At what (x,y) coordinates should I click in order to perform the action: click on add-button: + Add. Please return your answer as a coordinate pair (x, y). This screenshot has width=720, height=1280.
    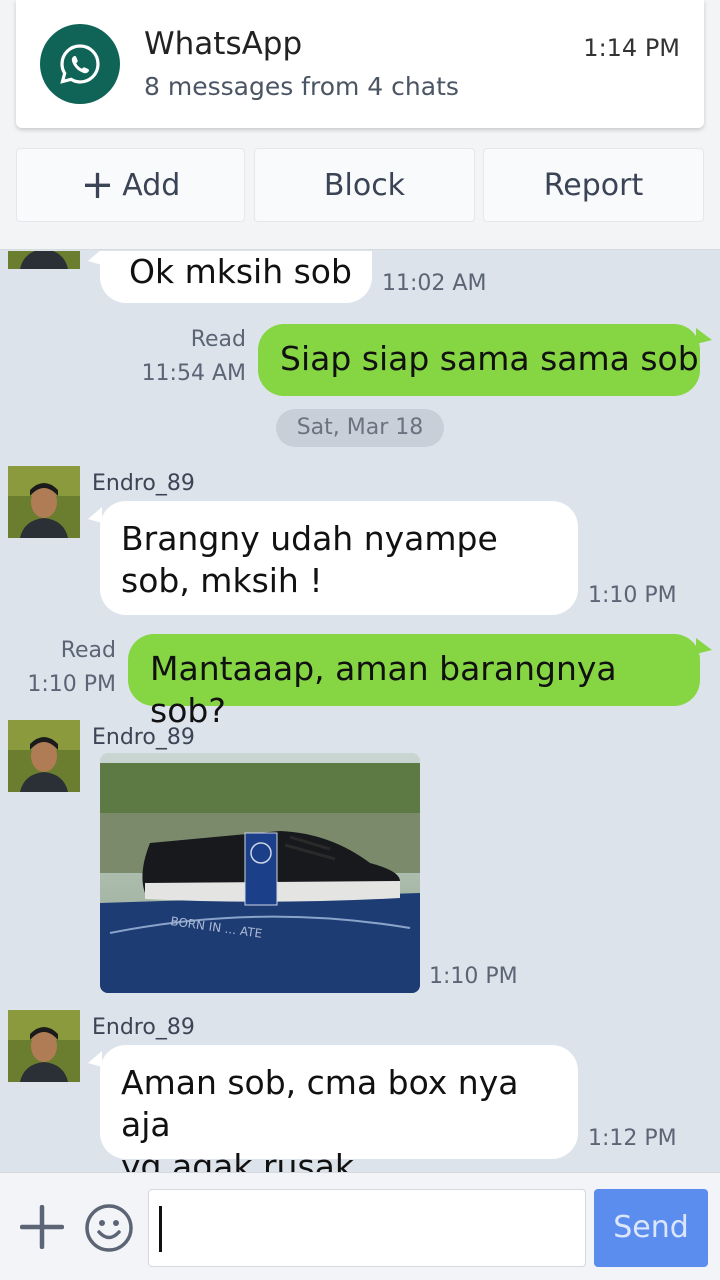
    Looking at the image, I should click on (130, 185).